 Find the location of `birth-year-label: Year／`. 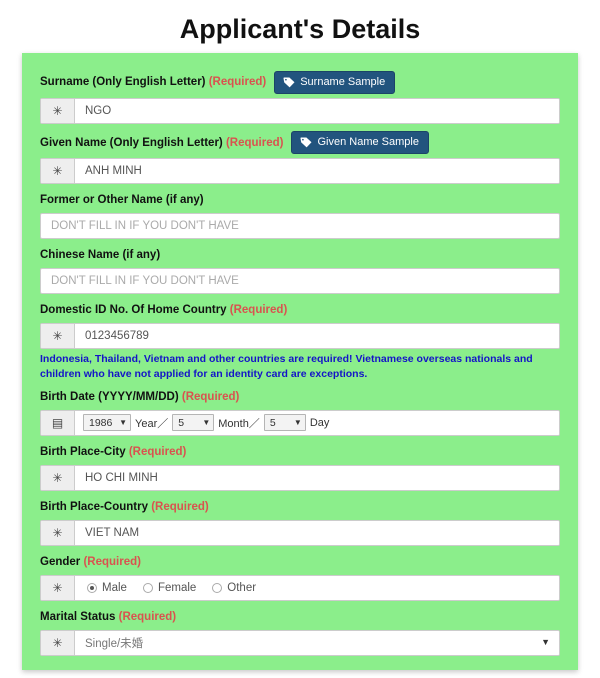

birth-year-label: Year／ is located at coordinates (152, 423).